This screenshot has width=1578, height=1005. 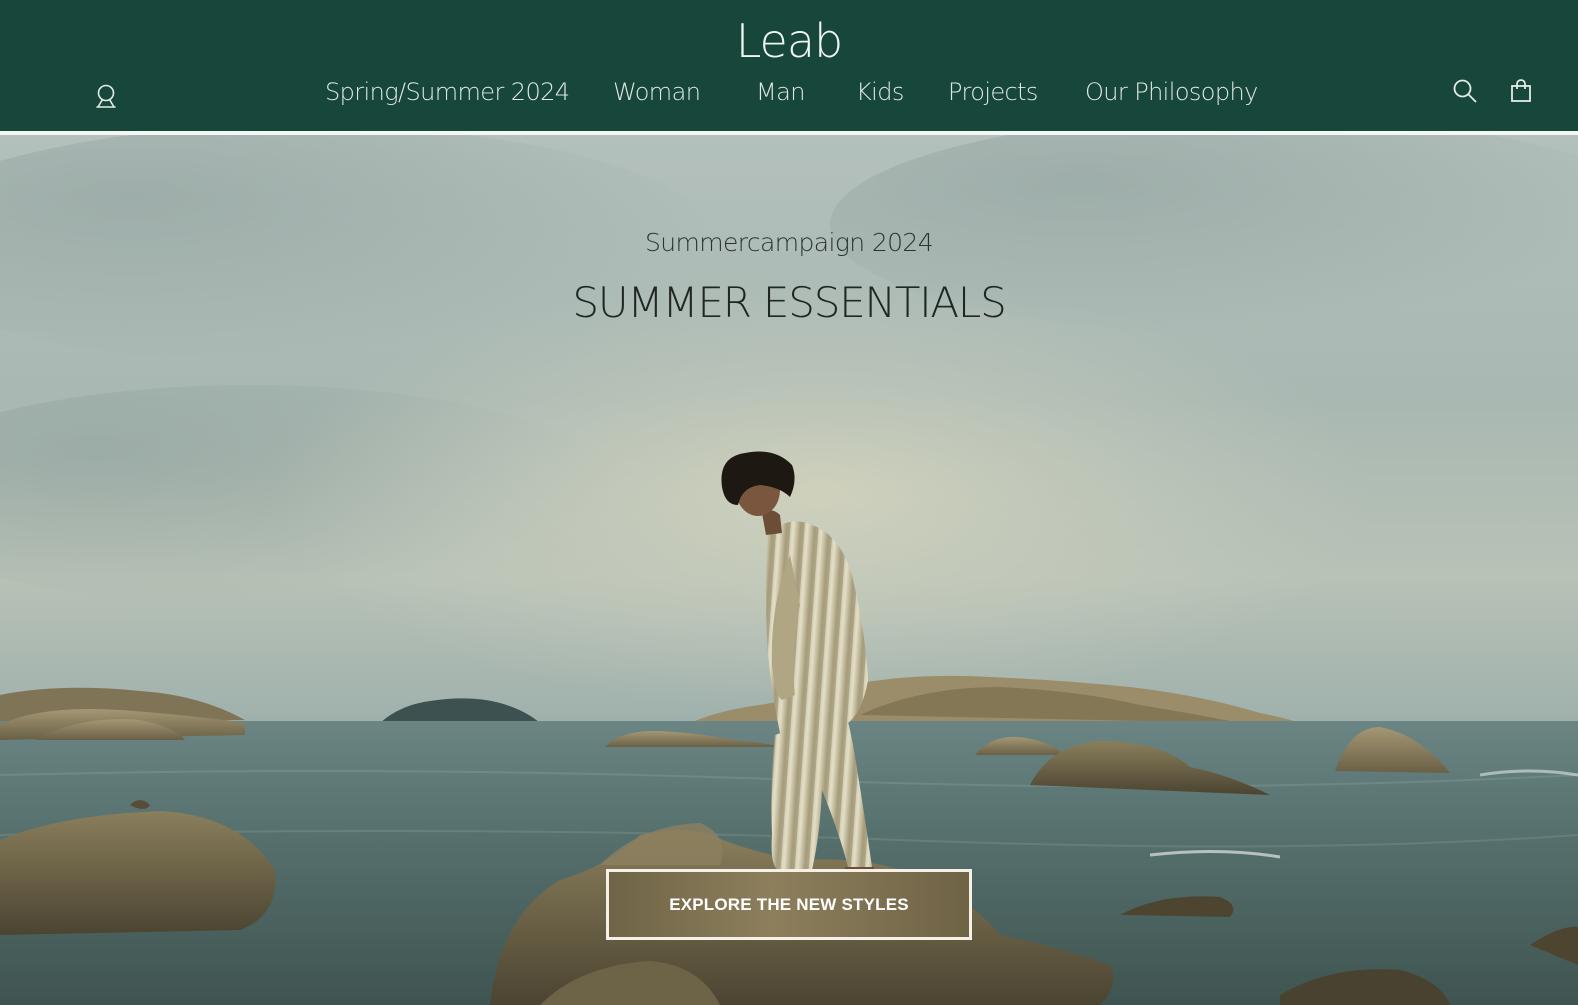 I want to click on search-button, so click(x=1465, y=91).